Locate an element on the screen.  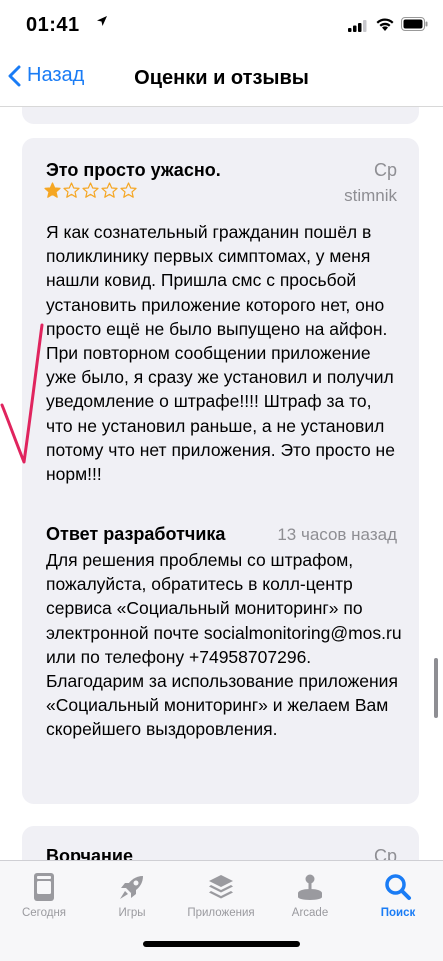
tab-games: Игры is located at coordinates (132, 895).